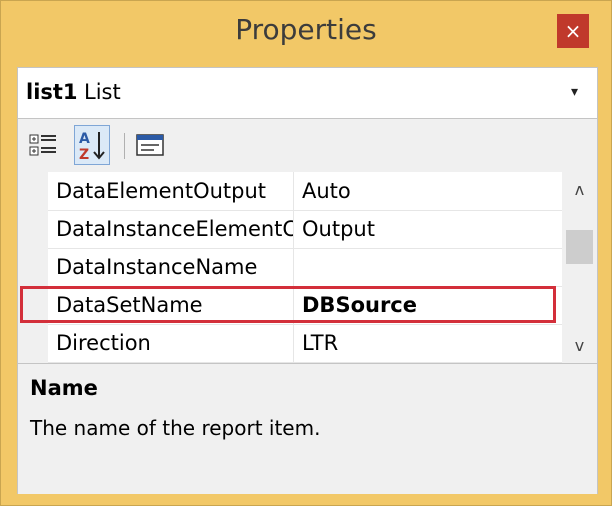 The height and width of the screenshot is (506, 612). What do you see at coordinates (307, 145) in the screenshot?
I see `toolbar: A Z` at bounding box center [307, 145].